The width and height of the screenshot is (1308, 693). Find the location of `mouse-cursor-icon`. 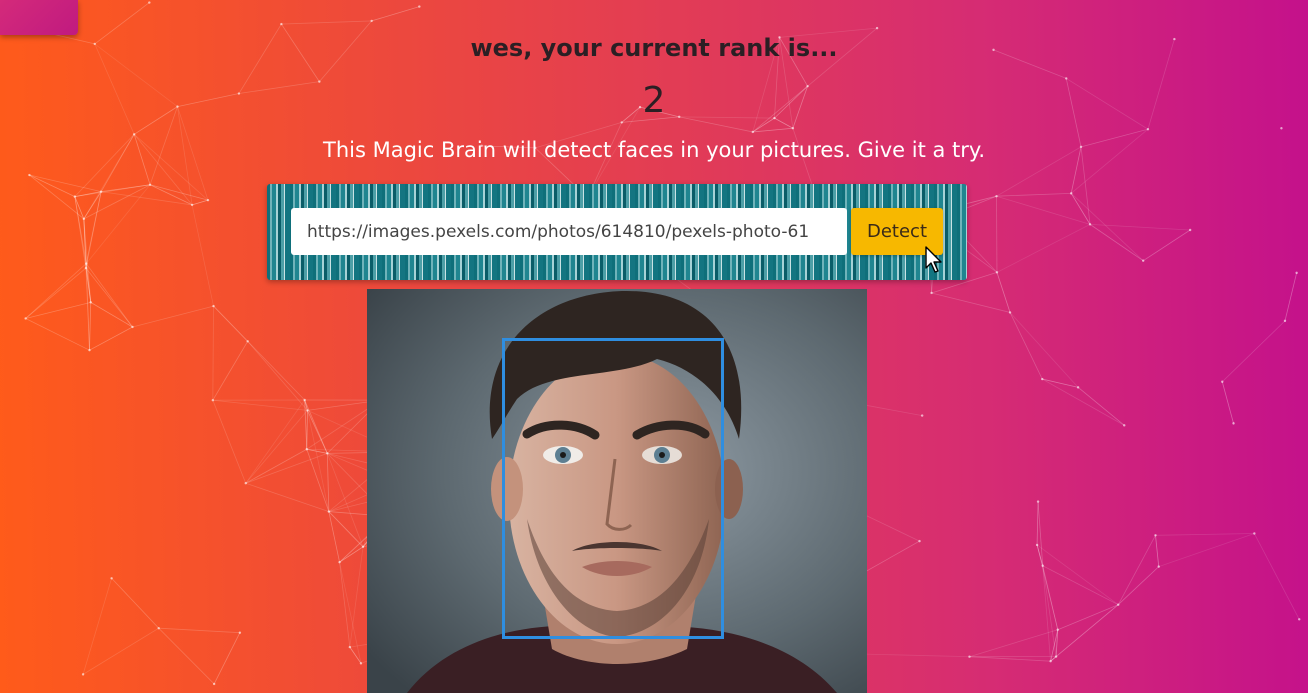

mouse-cursor-icon is located at coordinates (933, 259).